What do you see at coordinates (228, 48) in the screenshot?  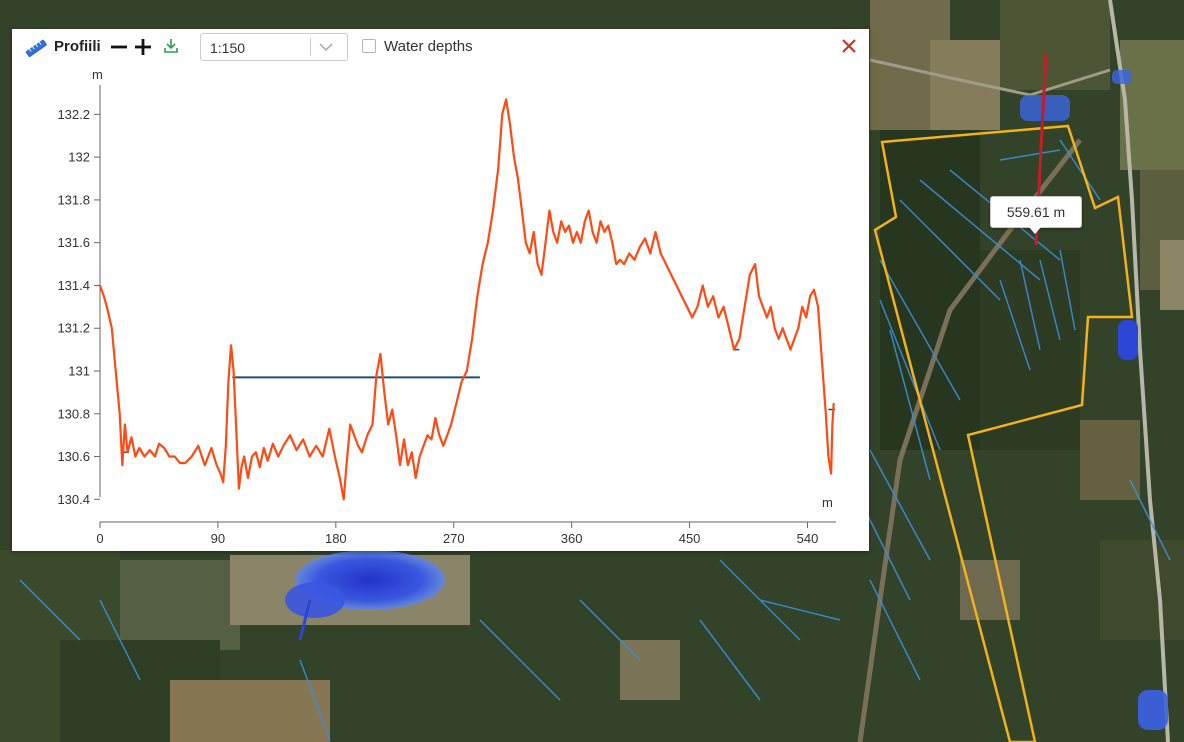 I see `scale-value: 1:150` at bounding box center [228, 48].